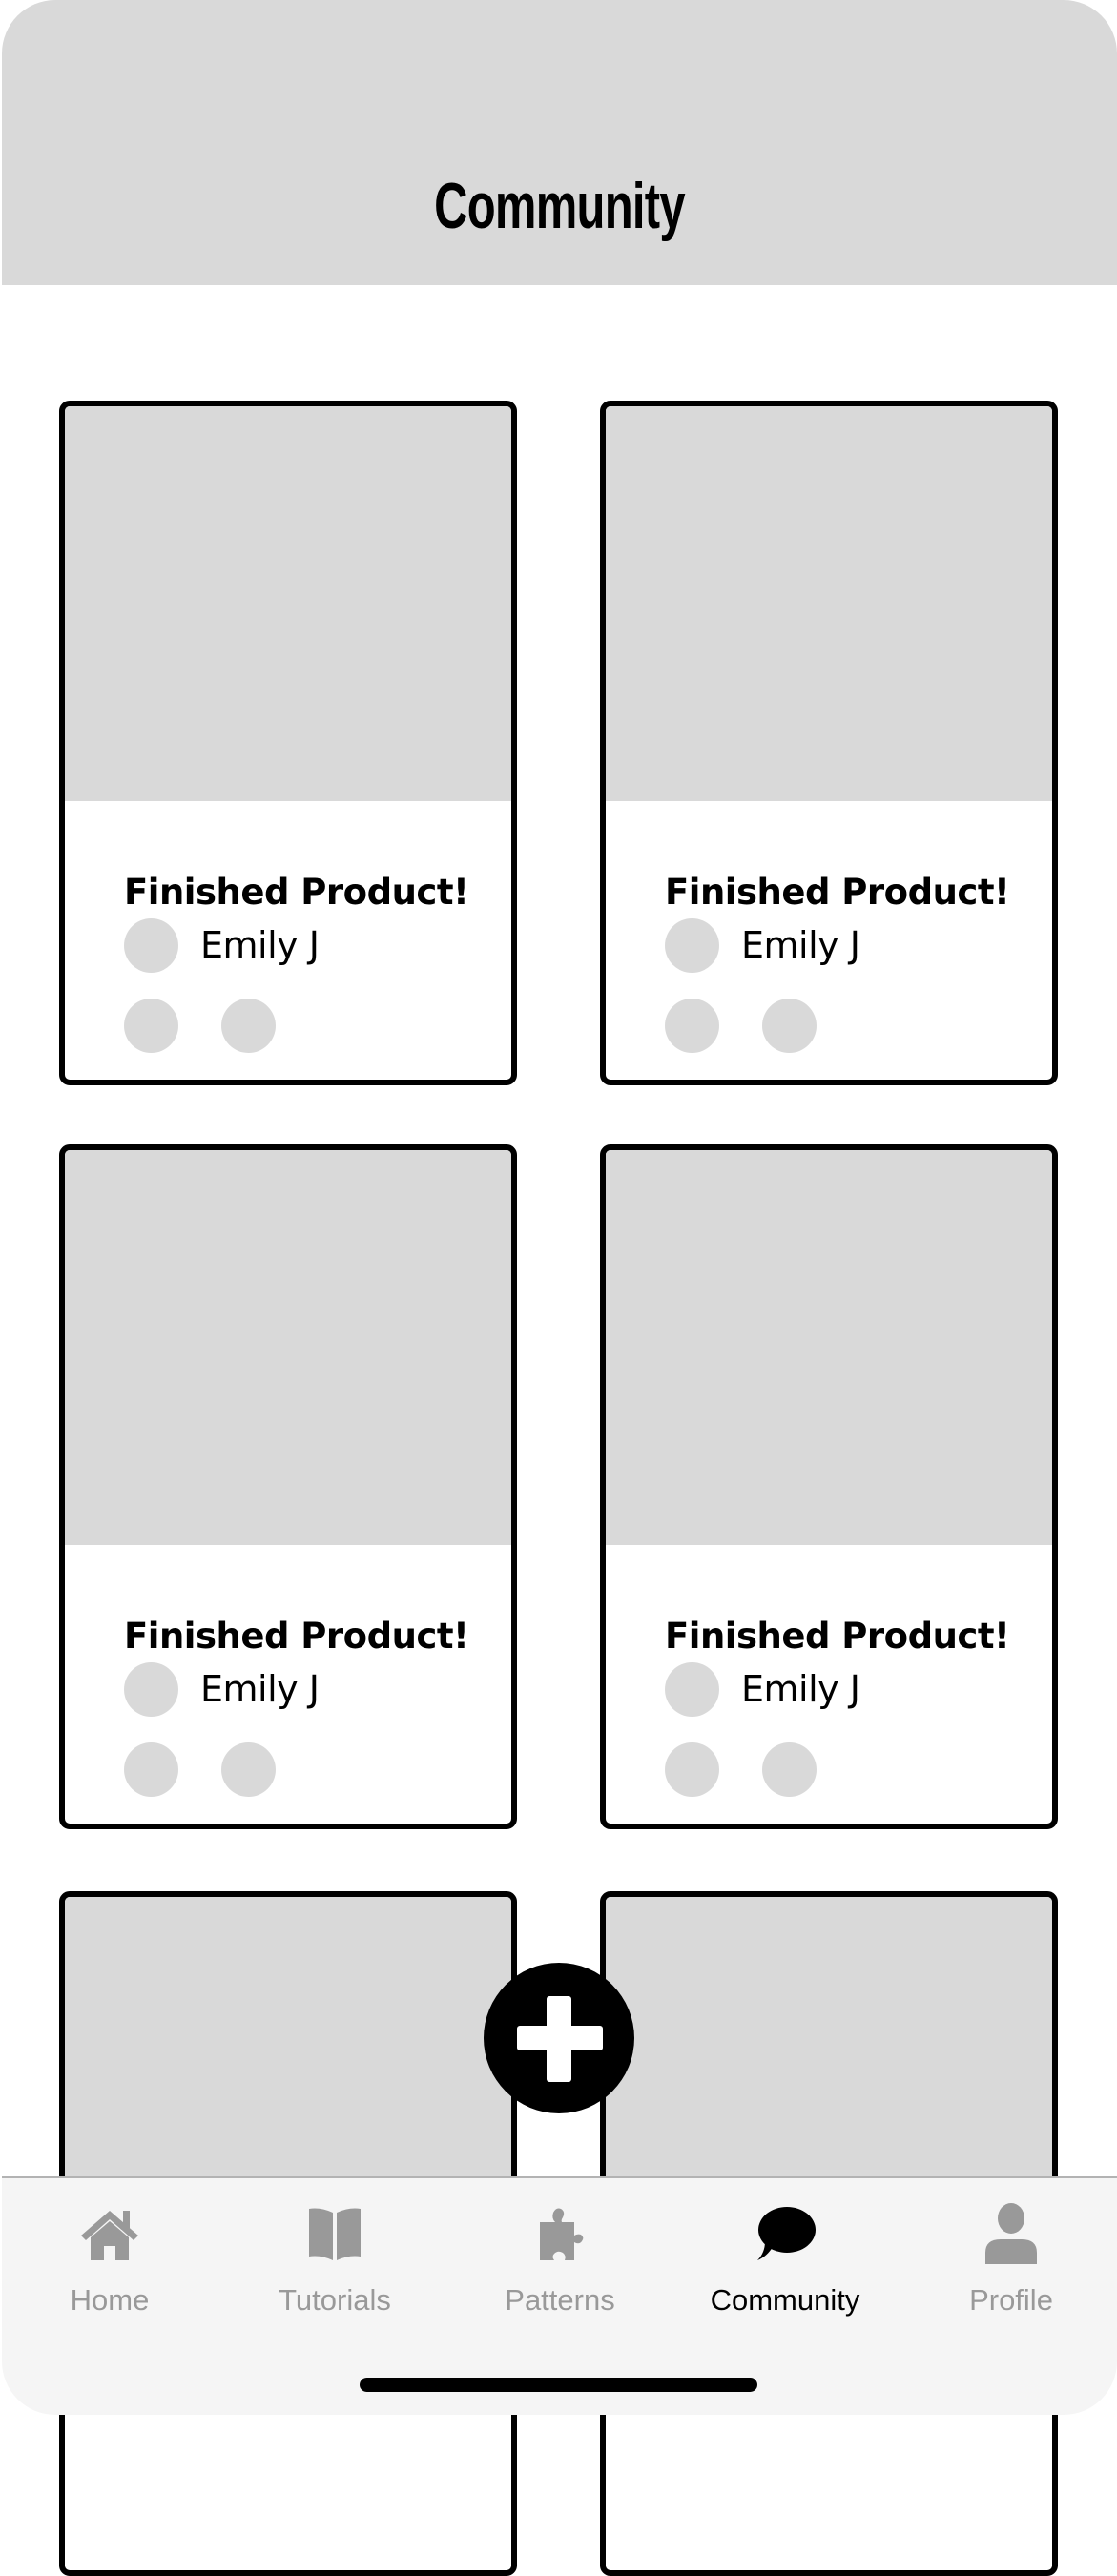 This screenshot has width=1117, height=2576. Describe the element at coordinates (560, 2233) in the screenshot. I see `puzzle-icon` at that location.